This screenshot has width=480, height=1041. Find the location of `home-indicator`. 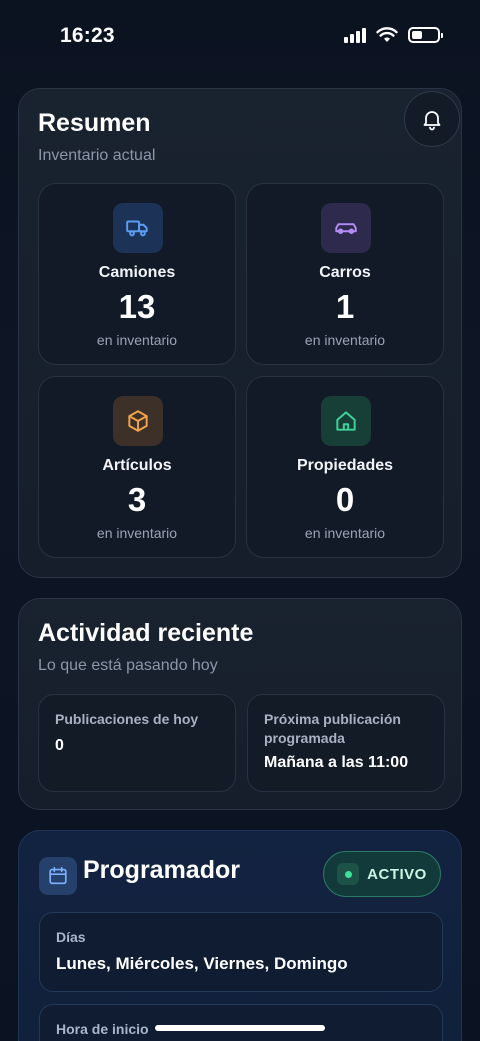

home-indicator is located at coordinates (240, 1028).